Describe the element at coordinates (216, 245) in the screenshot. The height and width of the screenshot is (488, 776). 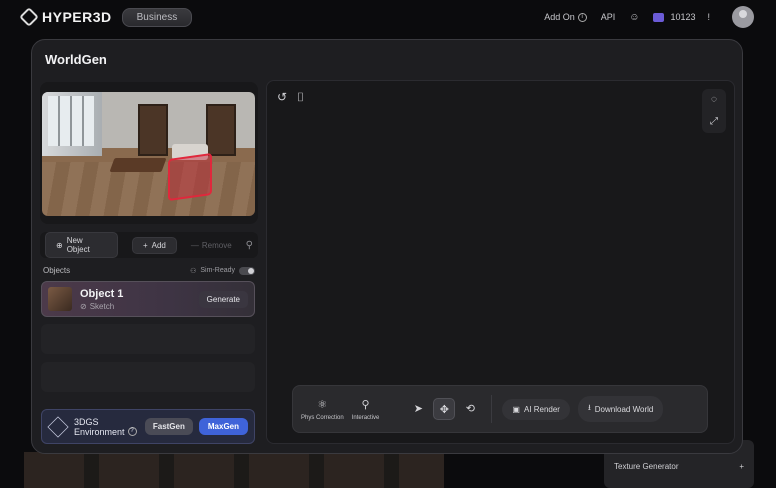
I see `remove-label: Remove` at that location.